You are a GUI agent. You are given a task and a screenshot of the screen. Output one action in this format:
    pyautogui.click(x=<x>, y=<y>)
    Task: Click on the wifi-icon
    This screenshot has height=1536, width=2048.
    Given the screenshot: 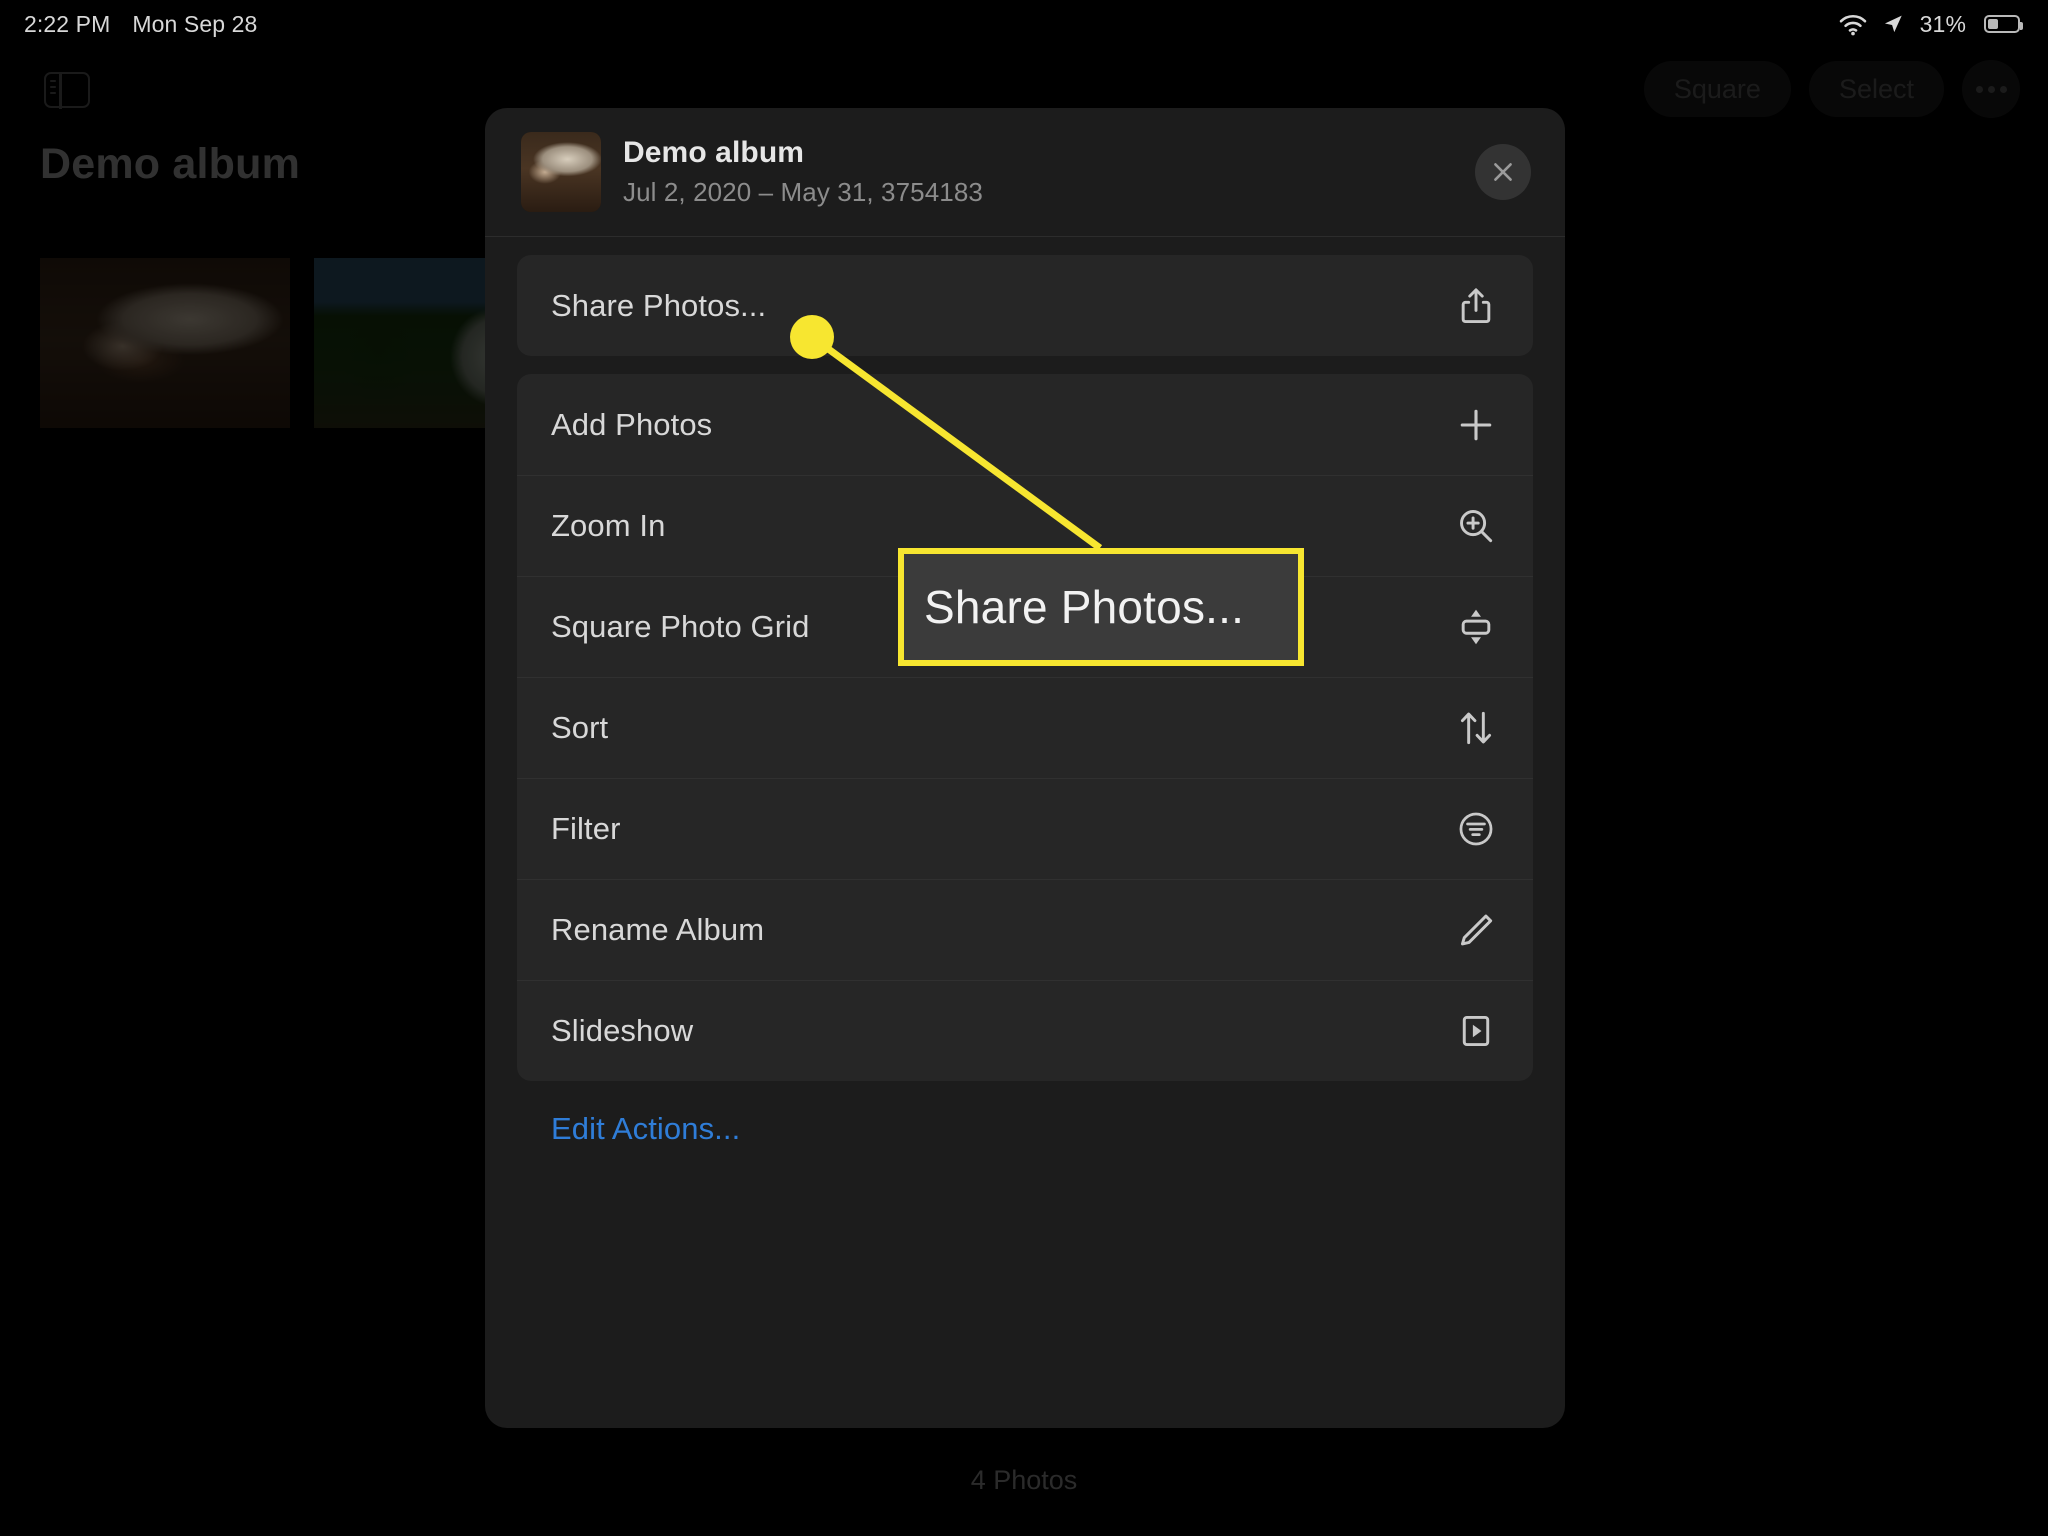 What is the action you would take?
    pyautogui.click(x=1852, y=24)
    